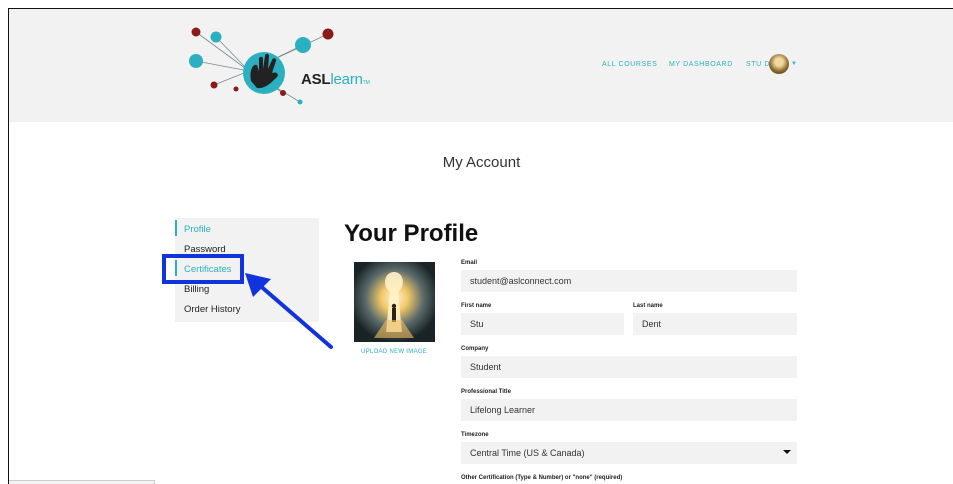 Image resolution: width=953 pixels, height=484 pixels. What do you see at coordinates (197, 229) in the screenshot?
I see `sidebar-item-profile: Profile` at bounding box center [197, 229].